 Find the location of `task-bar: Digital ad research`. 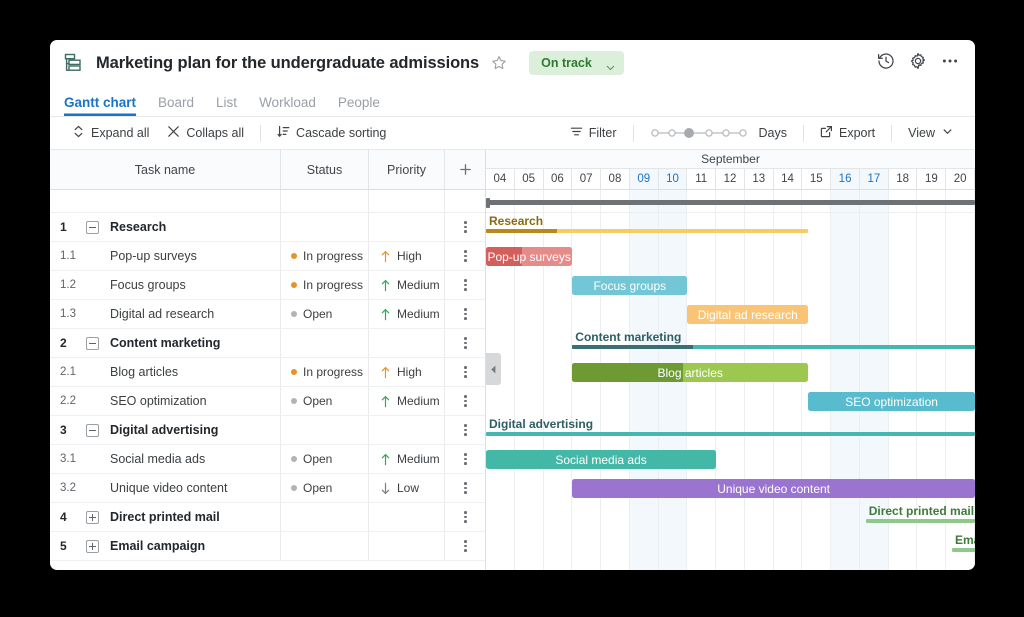

task-bar: Digital ad research is located at coordinates (748, 314).